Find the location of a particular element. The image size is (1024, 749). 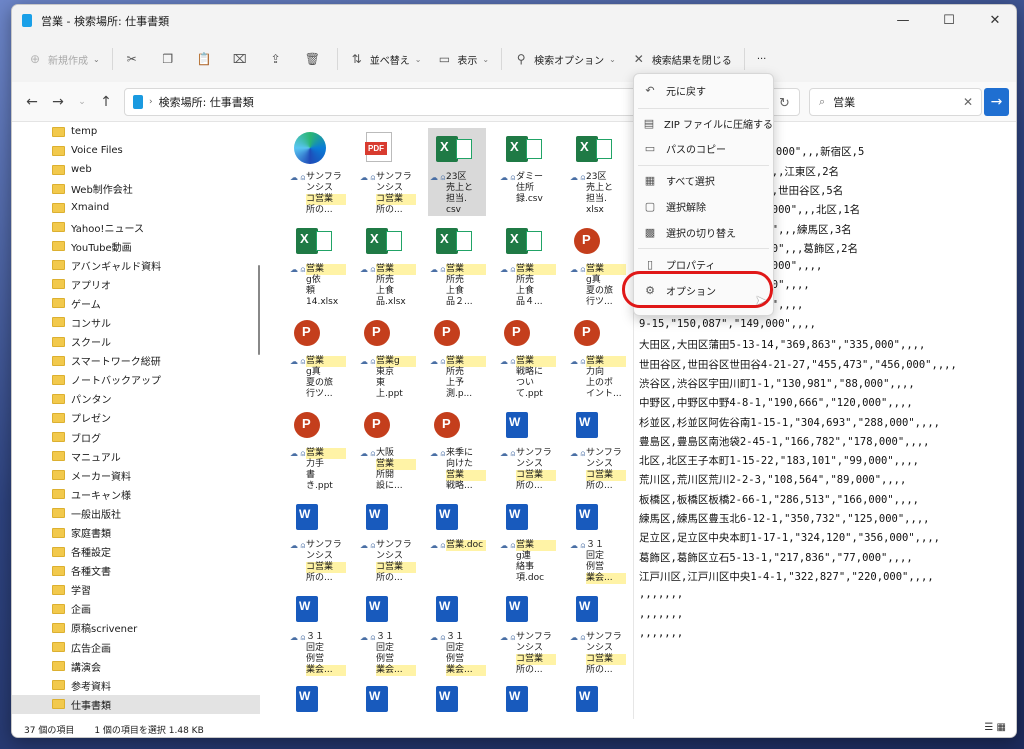

recent-chevron-icon: ⌄ is located at coordinates (82, 102).